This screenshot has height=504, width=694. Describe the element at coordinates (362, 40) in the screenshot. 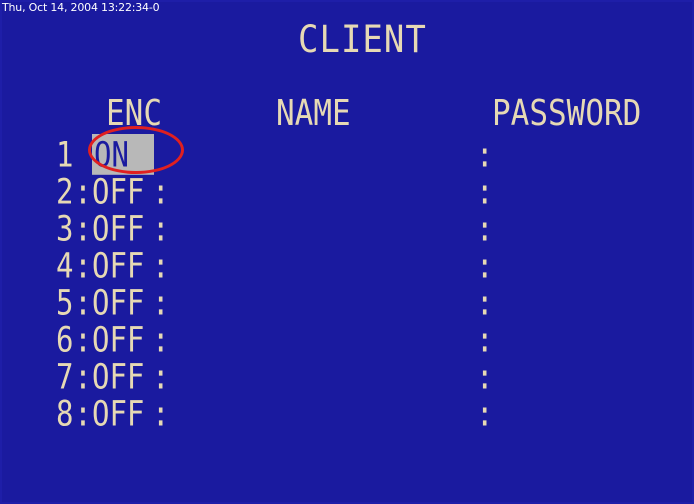

I see `page-title: CLIENT` at that location.